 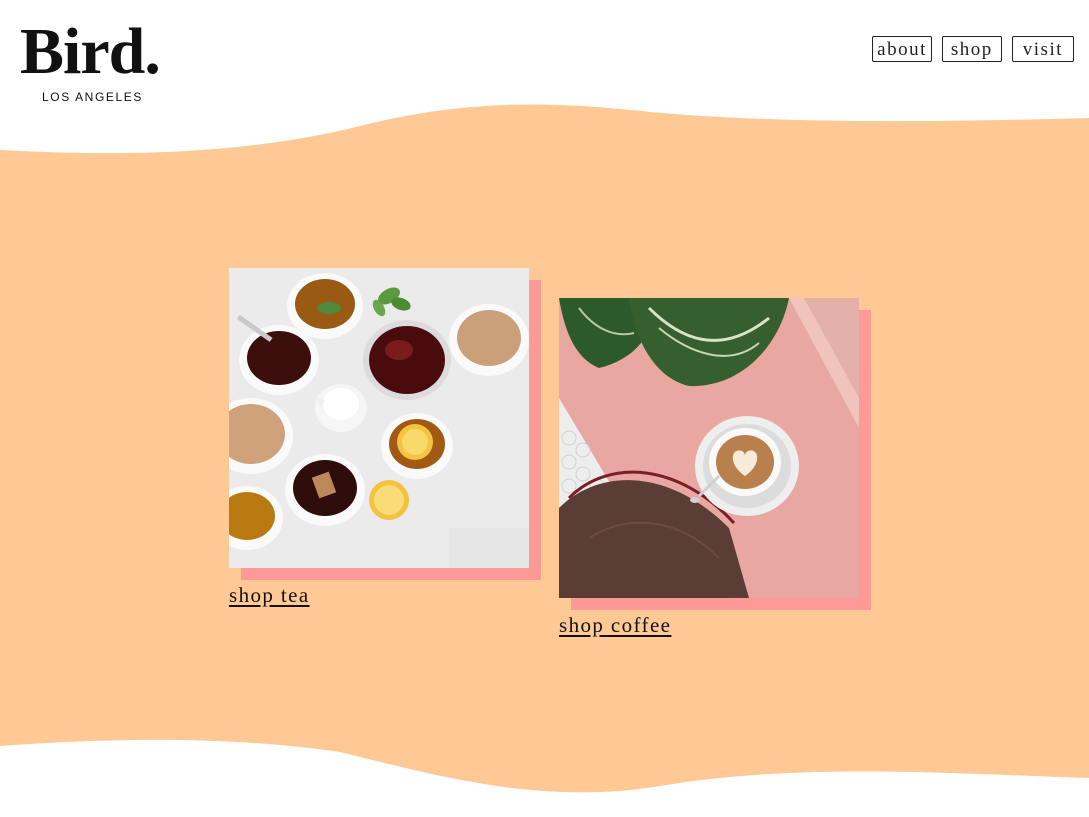 I want to click on main-nav: about shop visit, so click(x=973, y=49).